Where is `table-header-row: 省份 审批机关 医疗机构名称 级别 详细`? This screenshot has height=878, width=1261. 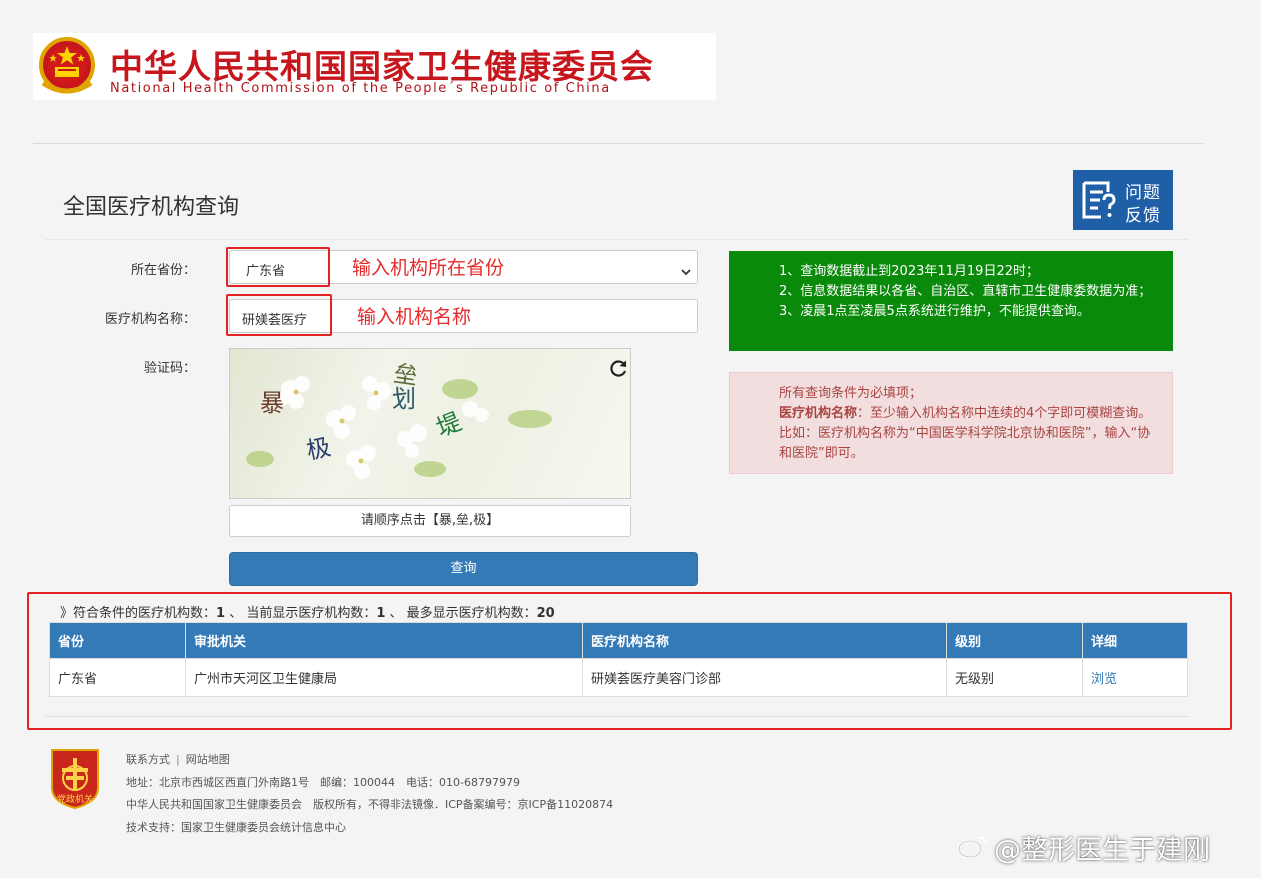 table-header-row: 省份 审批机关 医疗机构名称 级别 详细 is located at coordinates (618, 640).